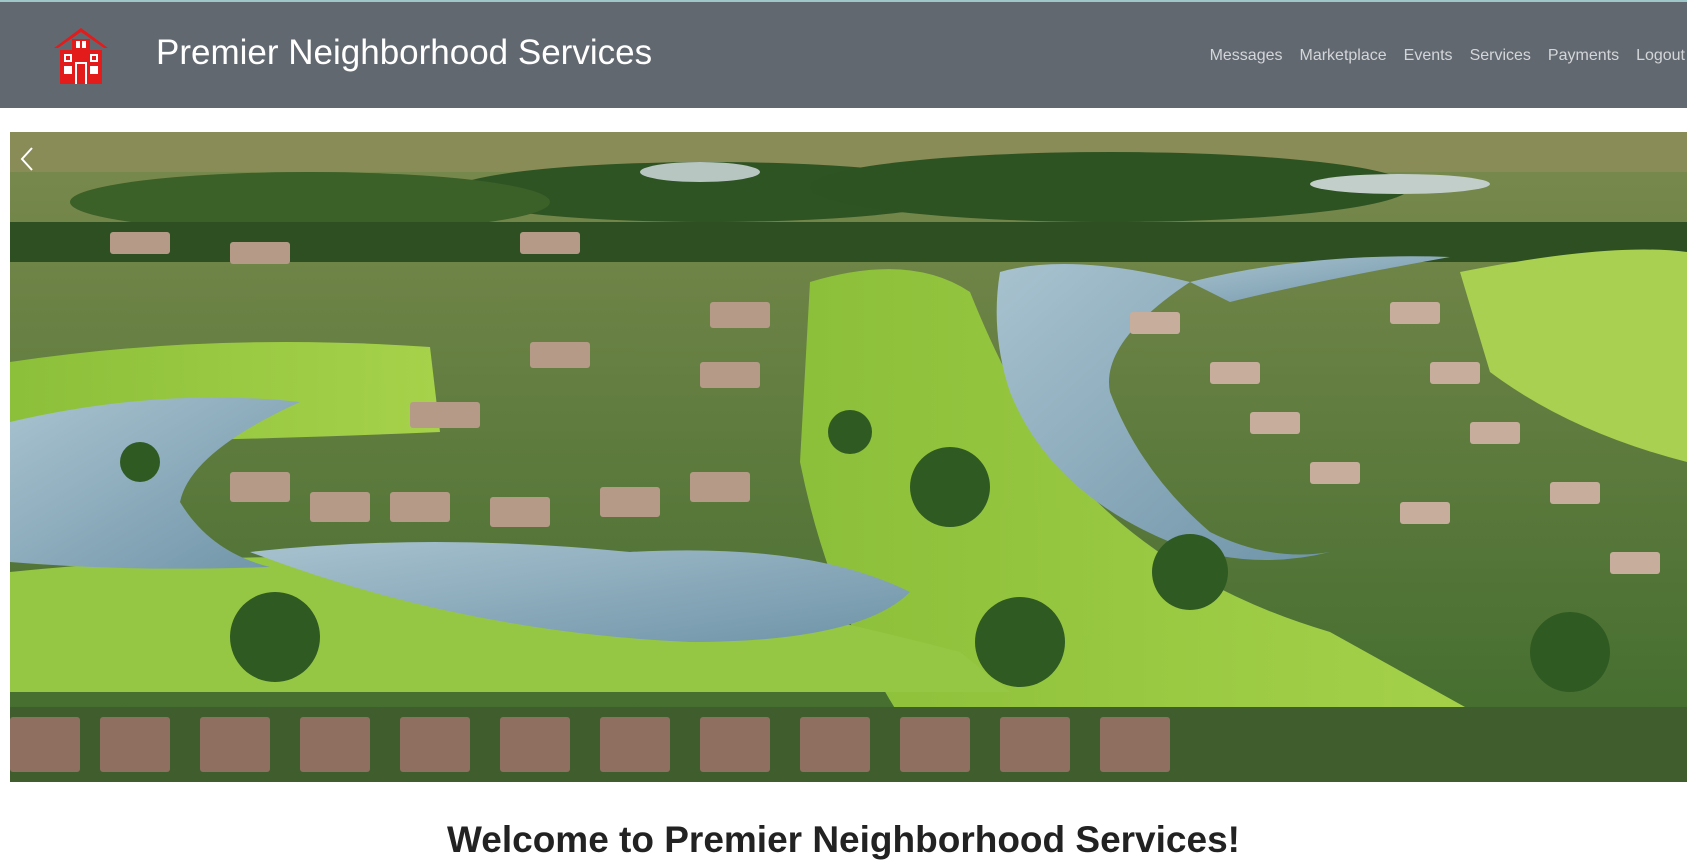 The width and height of the screenshot is (1687, 862). What do you see at coordinates (404, 53) in the screenshot?
I see `brand-title: Premier Neighborhood Services` at bounding box center [404, 53].